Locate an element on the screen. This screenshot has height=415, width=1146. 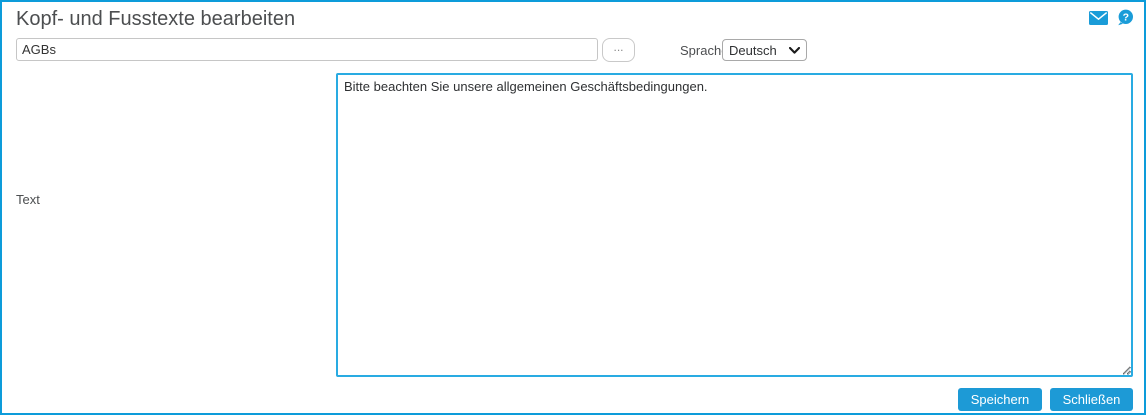
language-select-value: Deutsch is located at coordinates (753, 50).